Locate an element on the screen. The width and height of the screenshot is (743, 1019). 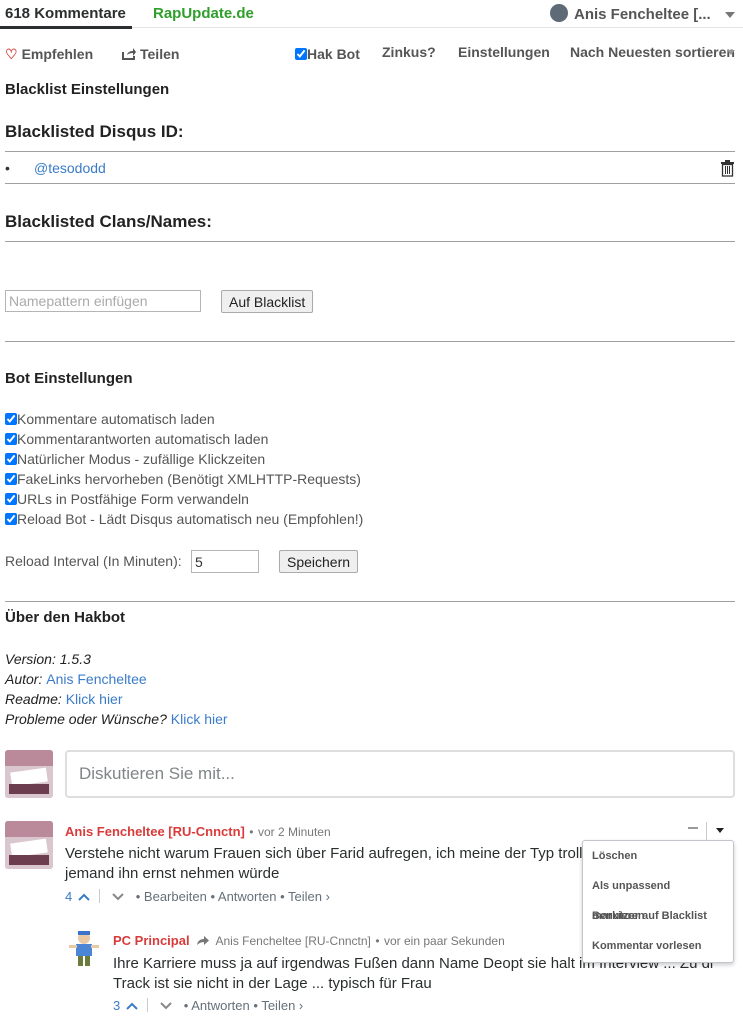
option-urls-postable: URLs in Postfähige Form verwandeln is located at coordinates (127, 499).